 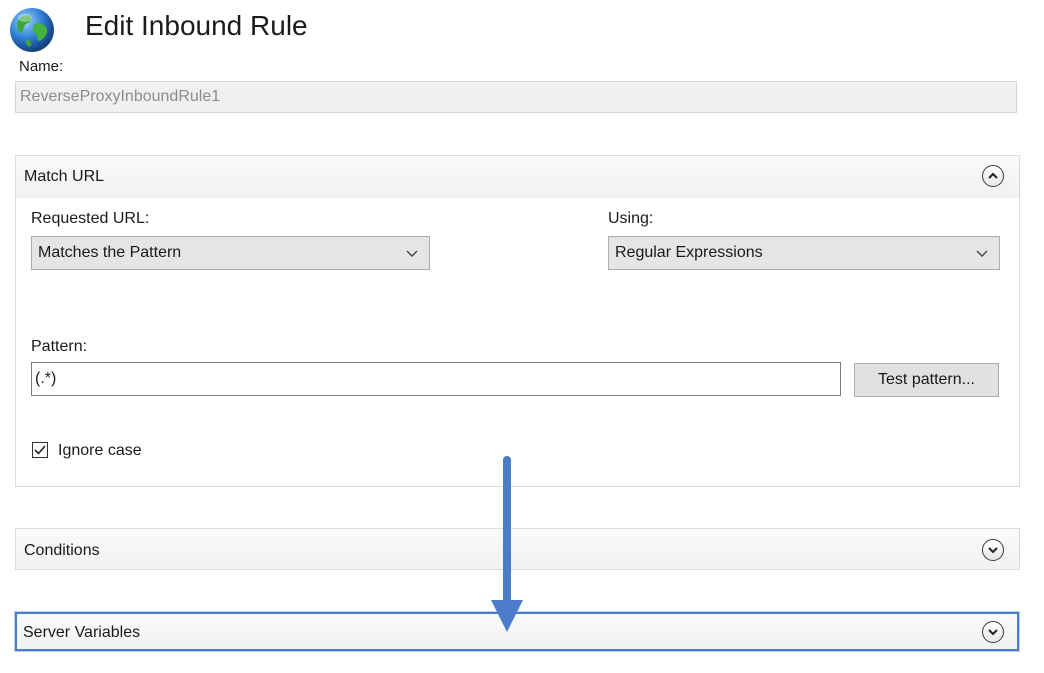 I want to click on match-url-title: Match URL, so click(x=64, y=176).